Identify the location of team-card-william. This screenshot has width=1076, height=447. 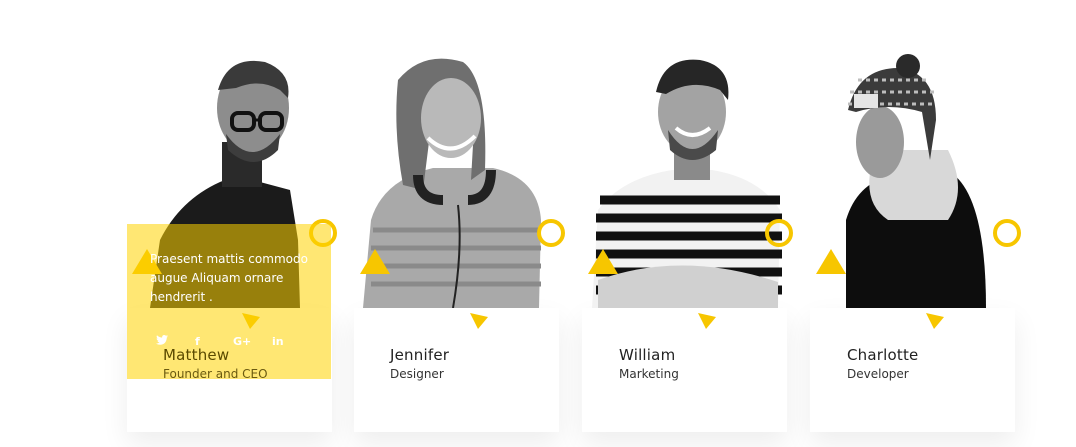
(684, 370).